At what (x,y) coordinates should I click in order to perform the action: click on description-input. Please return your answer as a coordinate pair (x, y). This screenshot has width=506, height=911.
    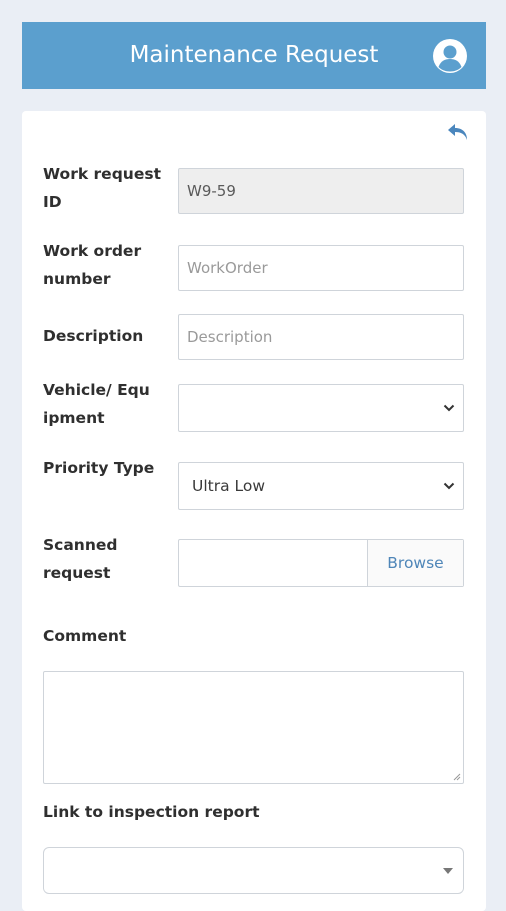
    Looking at the image, I should click on (321, 337).